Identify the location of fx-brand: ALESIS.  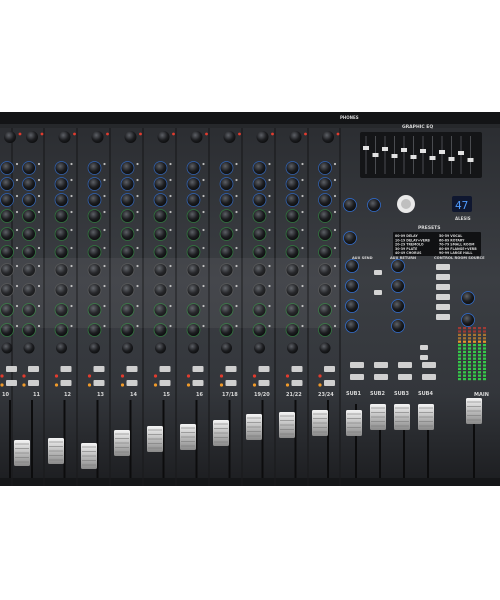
(463, 218).